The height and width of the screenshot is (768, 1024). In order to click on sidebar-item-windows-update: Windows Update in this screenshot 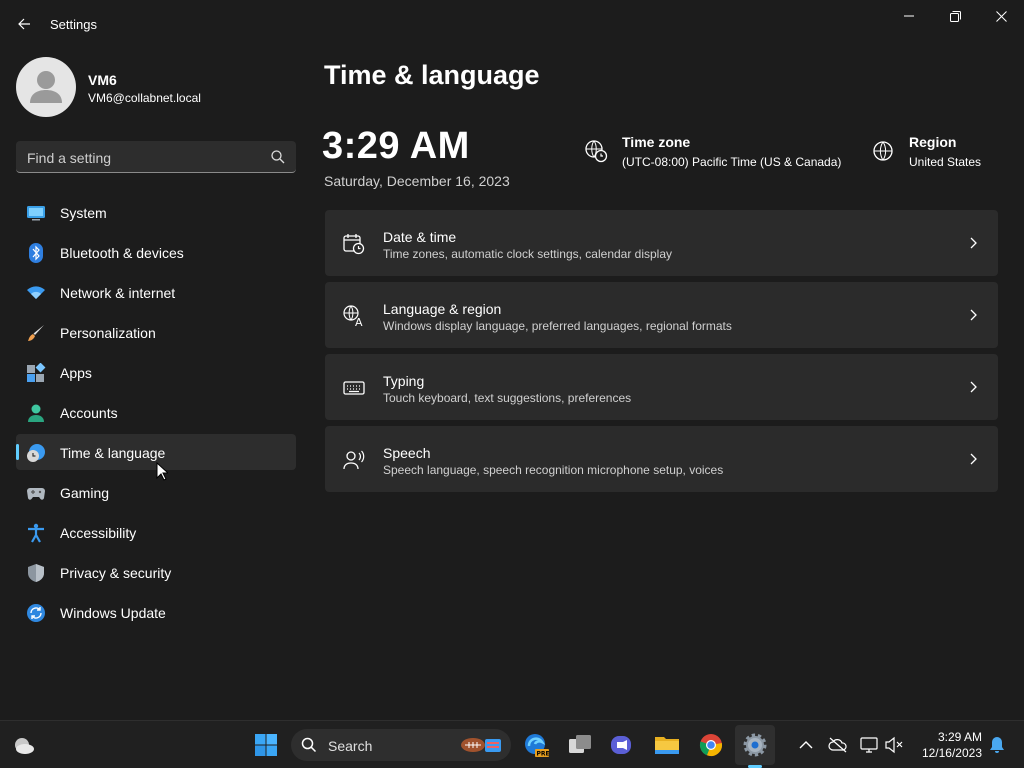, I will do `click(156, 612)`.